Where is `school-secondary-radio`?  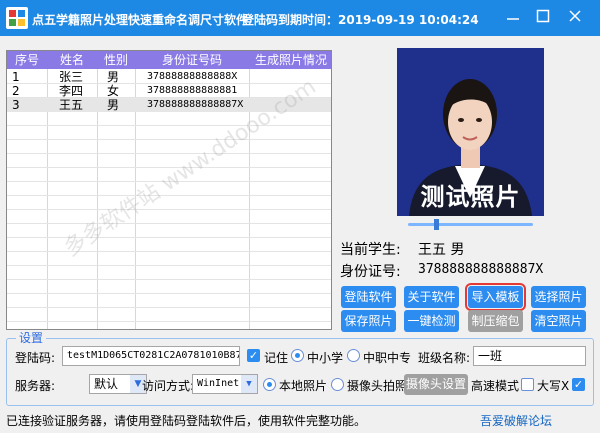 school-secondary-radio is located at coordinates (353, 355).